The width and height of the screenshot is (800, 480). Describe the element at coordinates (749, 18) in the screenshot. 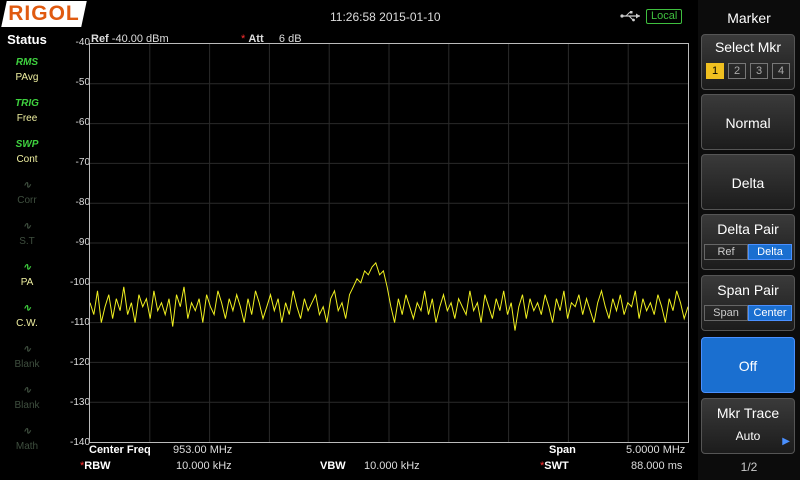

I see `menu-title: Marker` at that location.